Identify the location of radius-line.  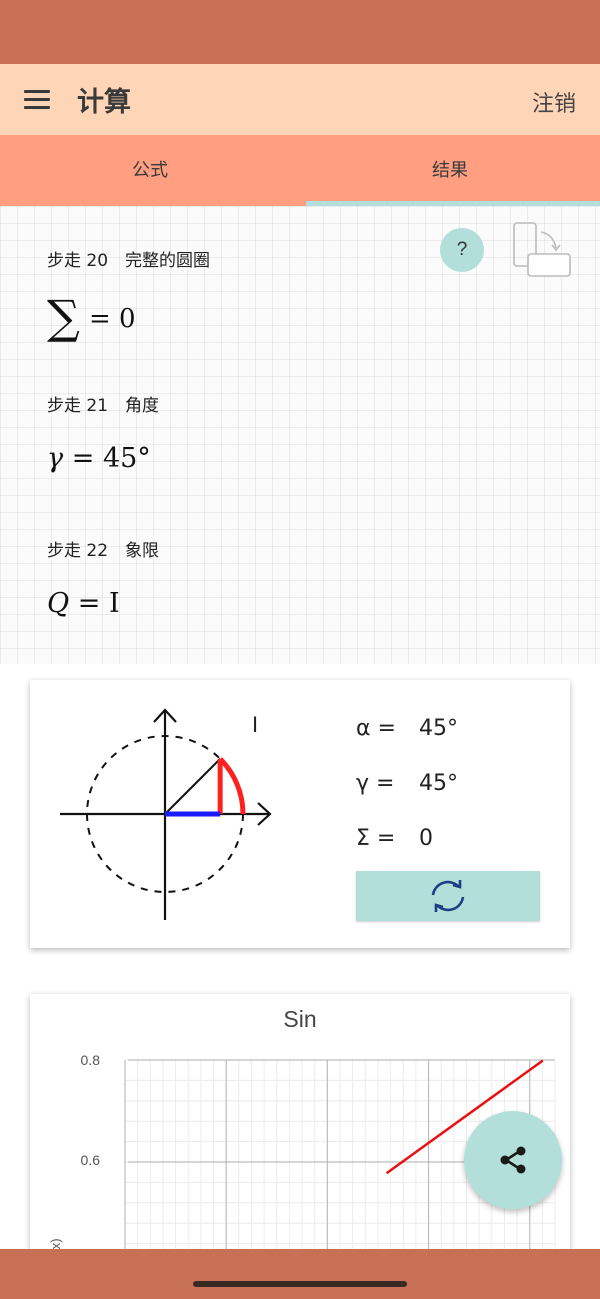
(192, 786).